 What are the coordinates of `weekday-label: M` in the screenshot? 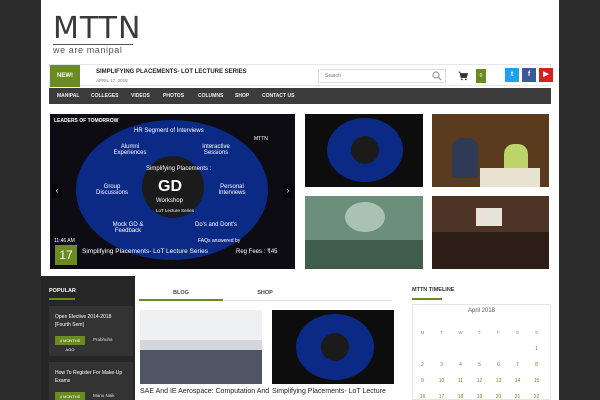 It's located at (422, 332).